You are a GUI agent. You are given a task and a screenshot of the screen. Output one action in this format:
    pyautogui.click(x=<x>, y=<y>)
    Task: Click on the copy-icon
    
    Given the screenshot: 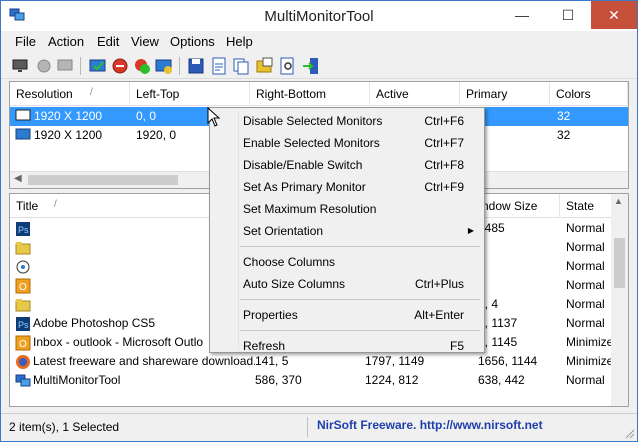 What is the action you would take?
    pyautogui.click(x=241, y=66)
    